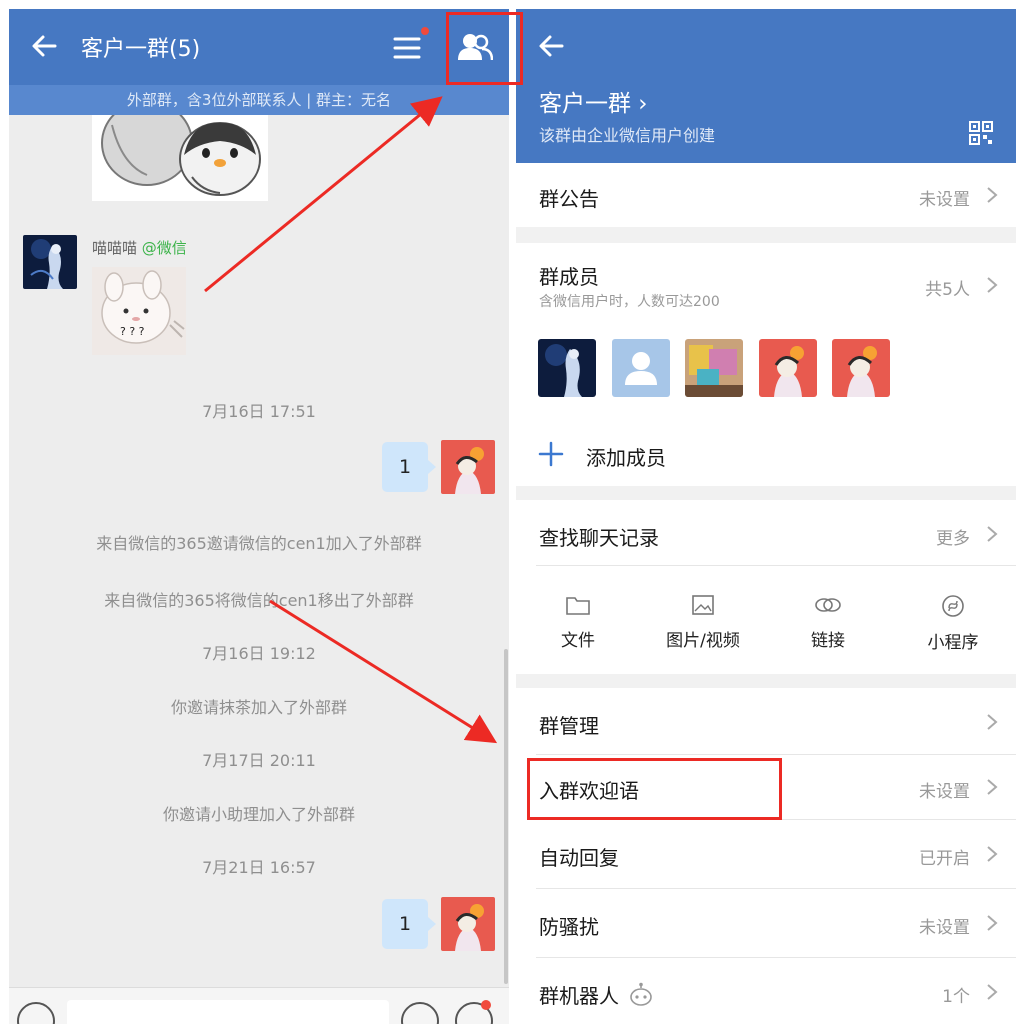  I want to click on arrow-to-members-button, so click(323, 194).